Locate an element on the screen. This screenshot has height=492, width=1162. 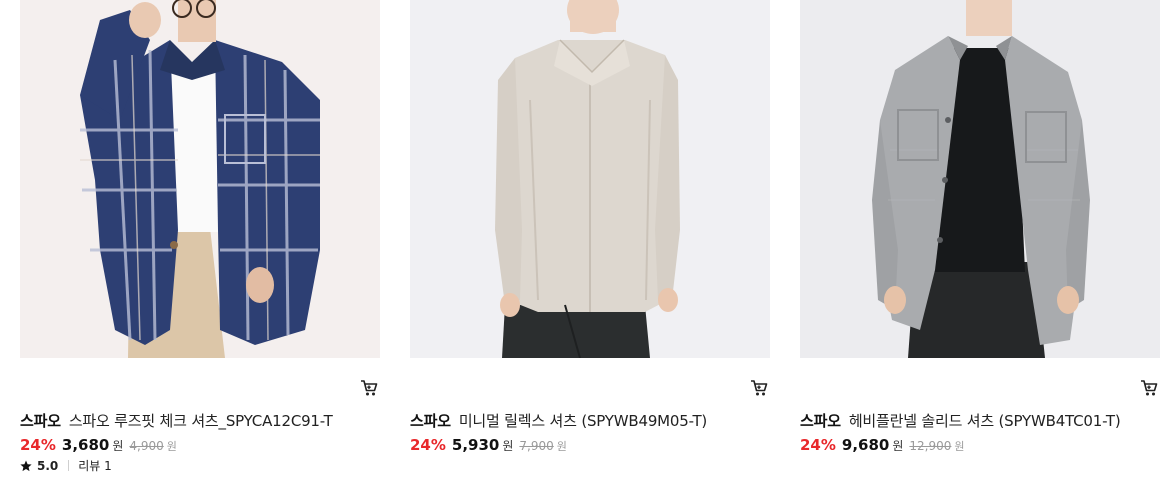
product-name-line: 스파오 스파오 루즈핏 체크 셔츠_SPYCA12C91-T is located at coordinates (200, 420).